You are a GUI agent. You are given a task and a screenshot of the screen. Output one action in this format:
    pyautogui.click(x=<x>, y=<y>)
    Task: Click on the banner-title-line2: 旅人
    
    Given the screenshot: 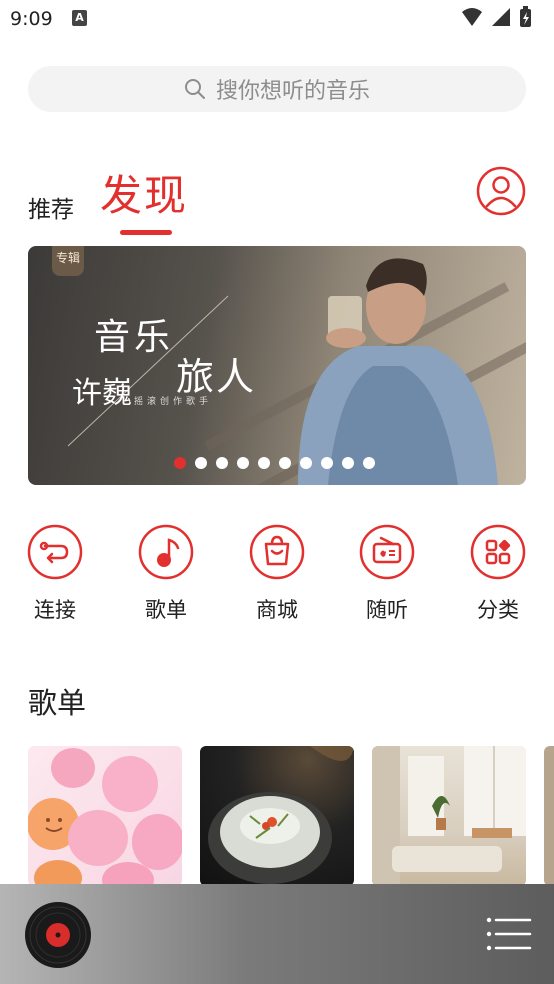 What is the action you would take?
    pyautogui.click(x=216, y=377)
    